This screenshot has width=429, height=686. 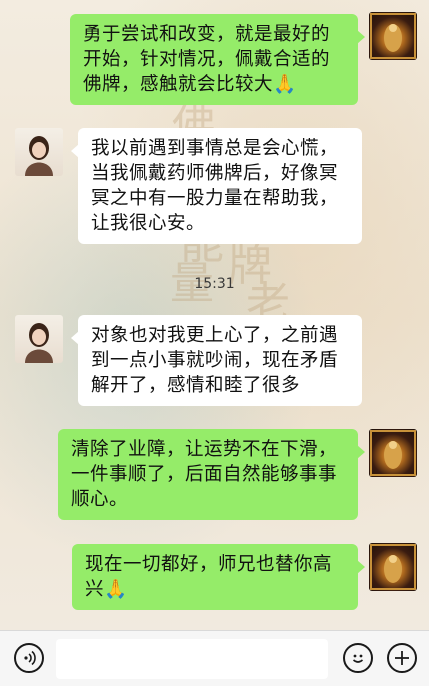 What do you see at coordinates (211, 474) in the screenshot?
I see `chat-message-sent: 清除了业障，让运势不在下滑，一件事顺了，后面自然能够事事顺心。` at bounding box center [211, 474].